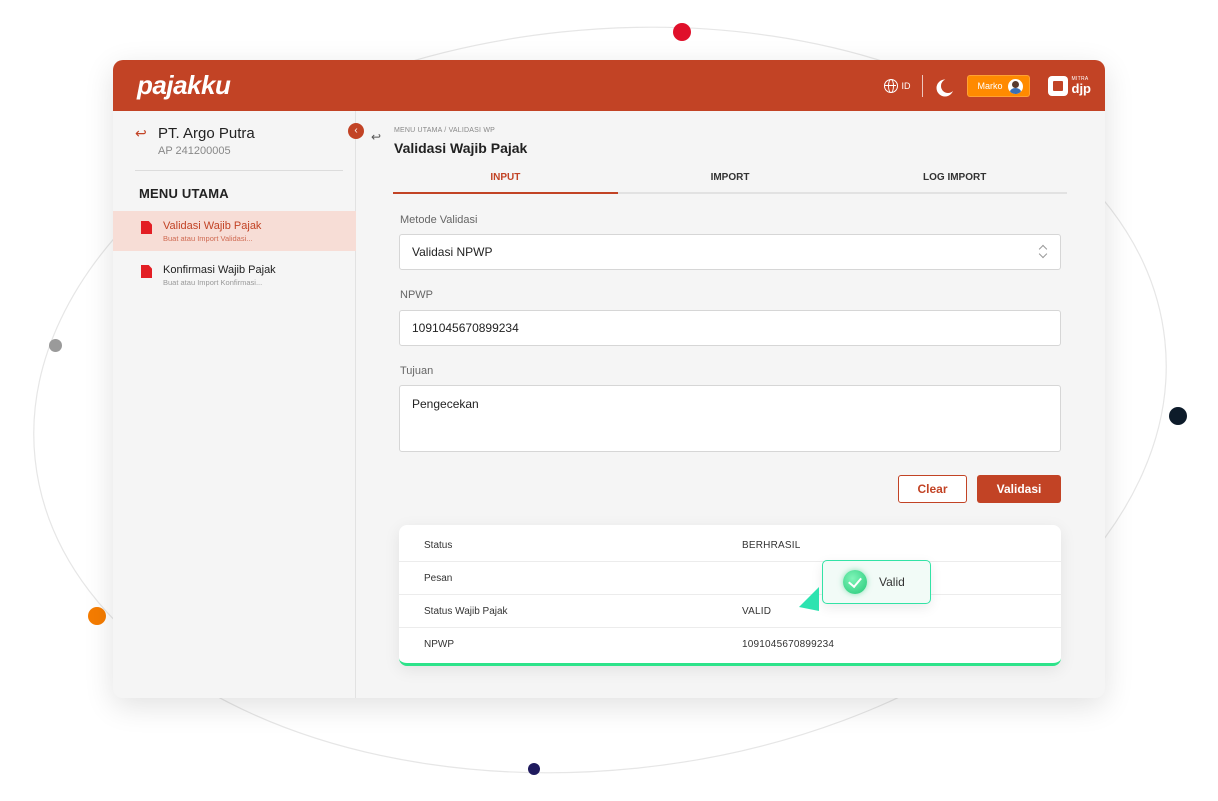 This screenshot has height=801, width=1218. I want to click on metode-validasi-value: Validasi NPWP, so click(452, 252).